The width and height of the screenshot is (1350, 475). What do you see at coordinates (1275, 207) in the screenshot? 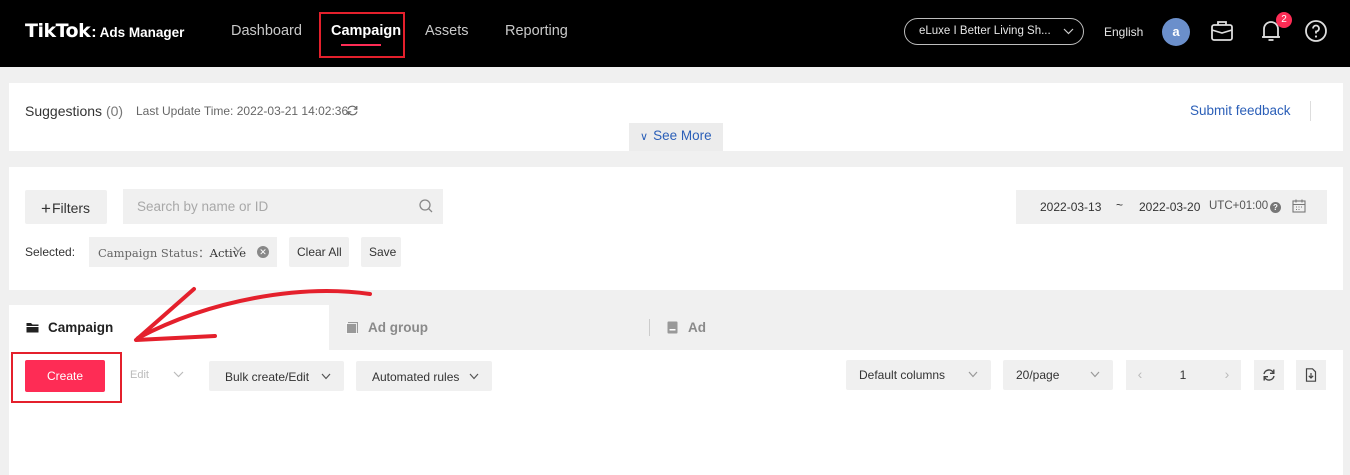
I see `info-icon: ?` at bounding box center [1275, 207].